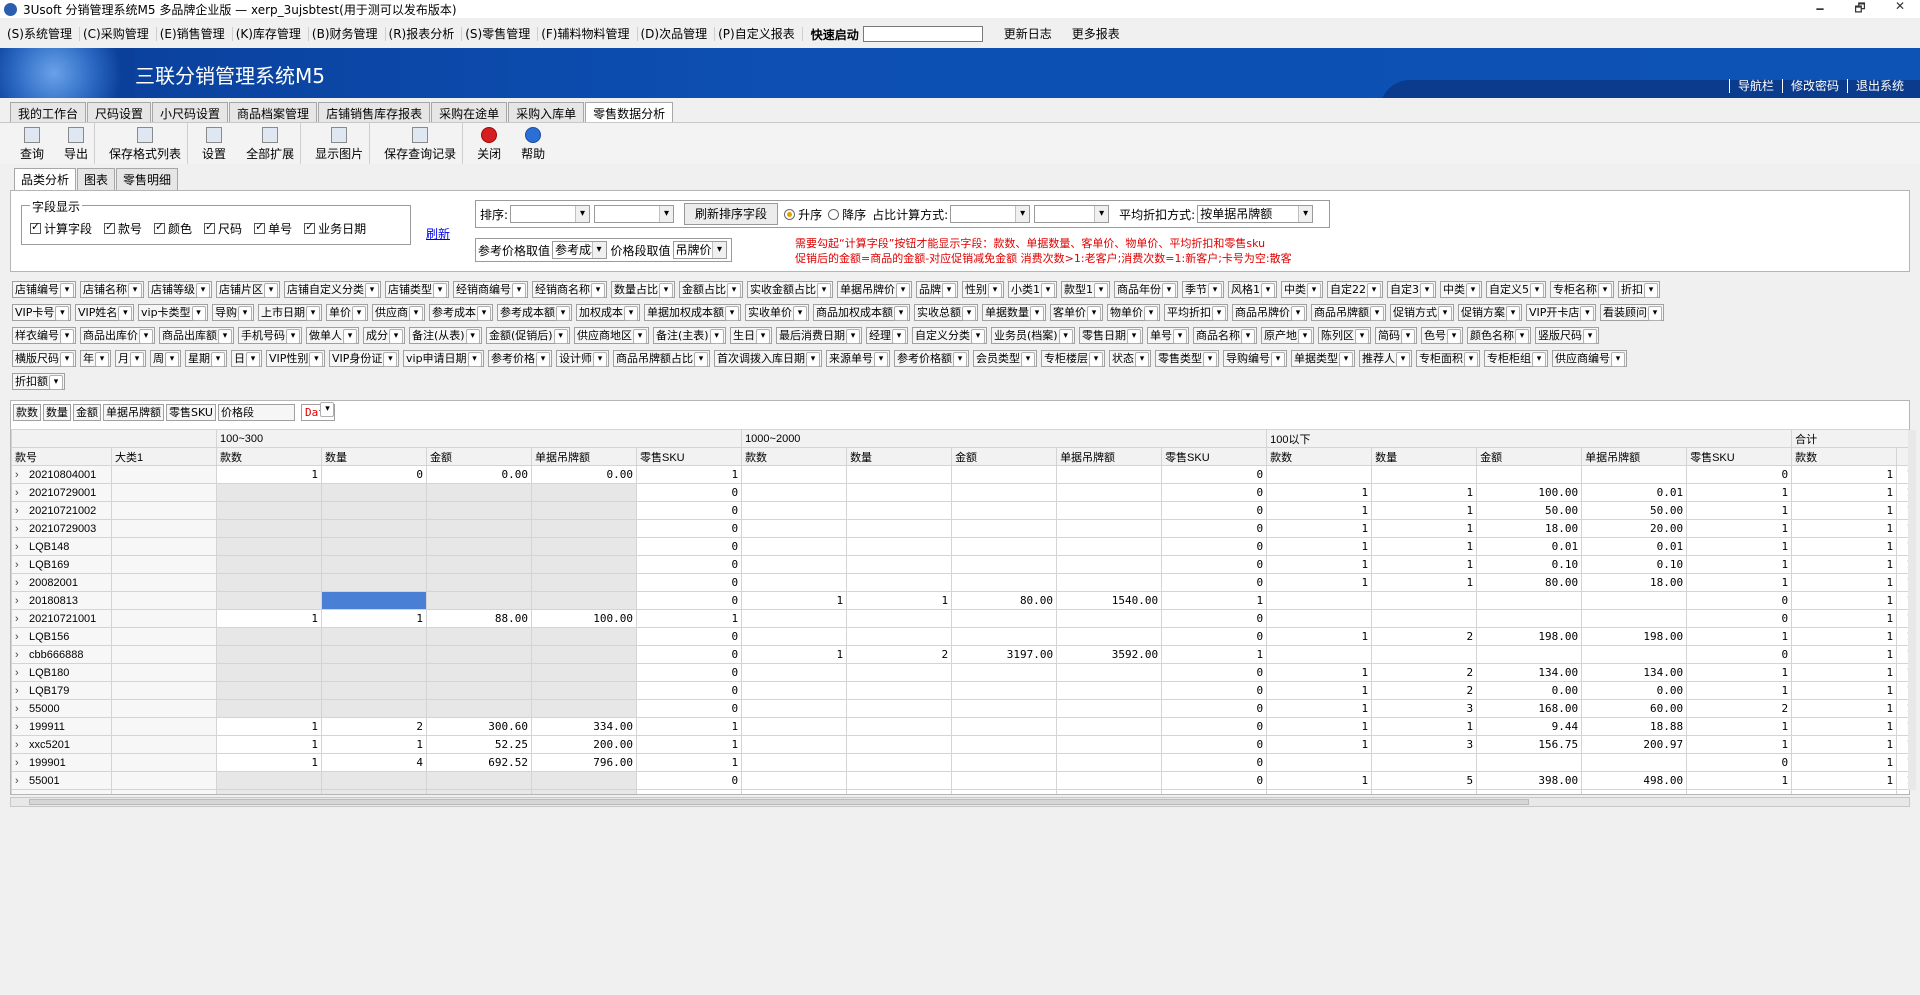 The image size is (1920, 995). Describe the element at coordinates (1004, 600) in the screenshot. I see `data-cell: 80.00` at that location.